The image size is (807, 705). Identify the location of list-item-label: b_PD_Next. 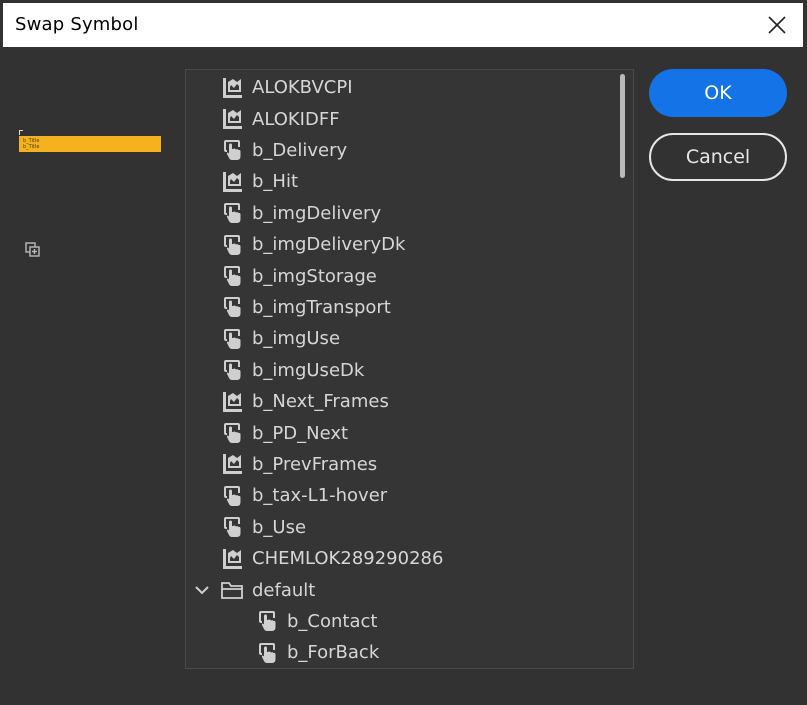
(300, 433).